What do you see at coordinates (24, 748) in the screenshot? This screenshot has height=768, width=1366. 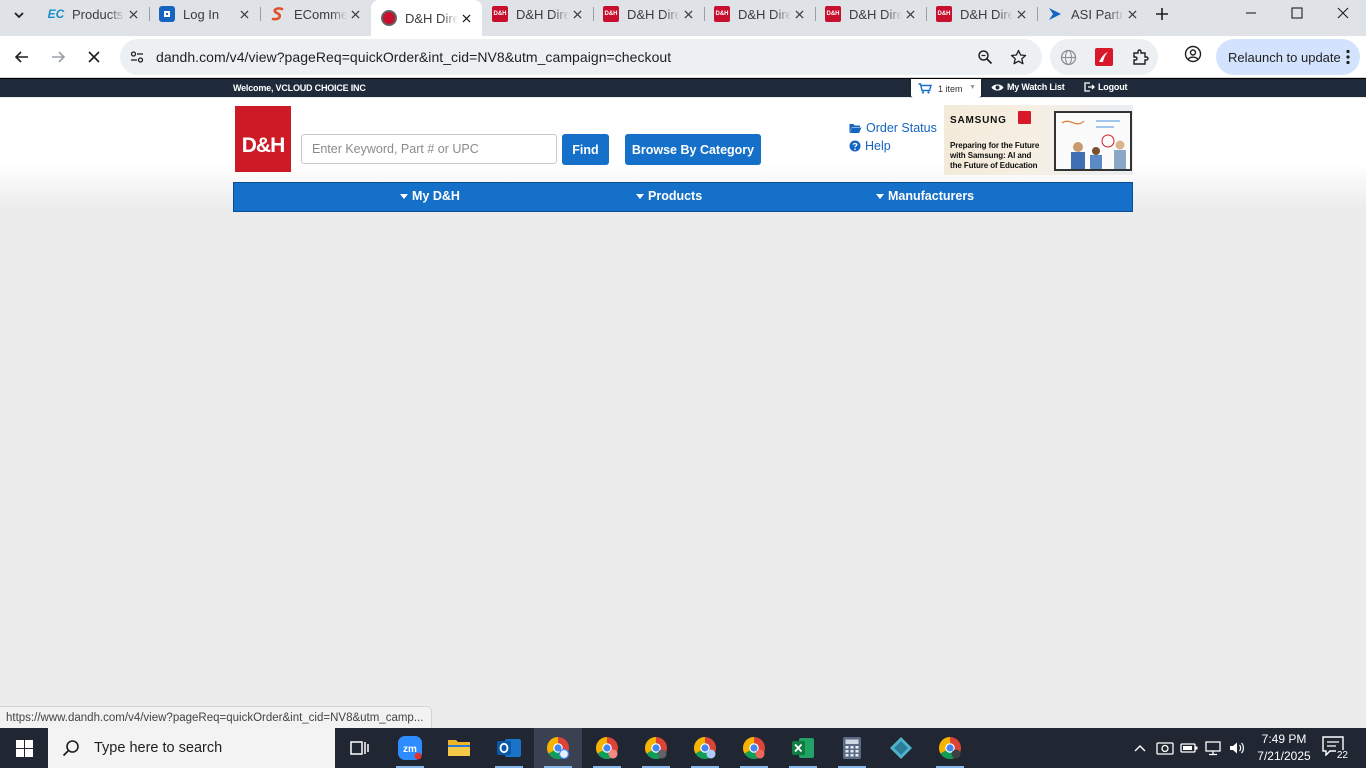 I see `start-button` at bounding box center [24, 748].